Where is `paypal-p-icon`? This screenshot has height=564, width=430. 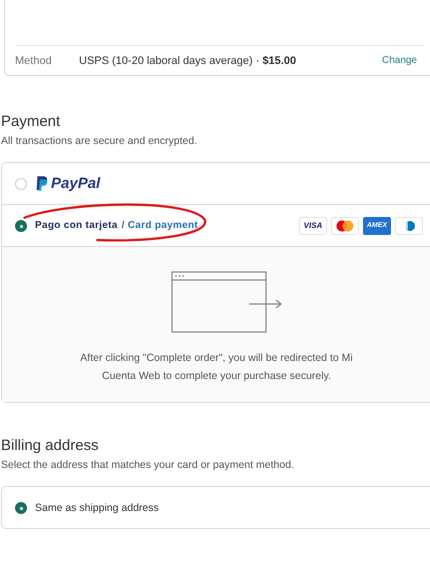 paypal-p-icon is located at coordinates (41, 183).